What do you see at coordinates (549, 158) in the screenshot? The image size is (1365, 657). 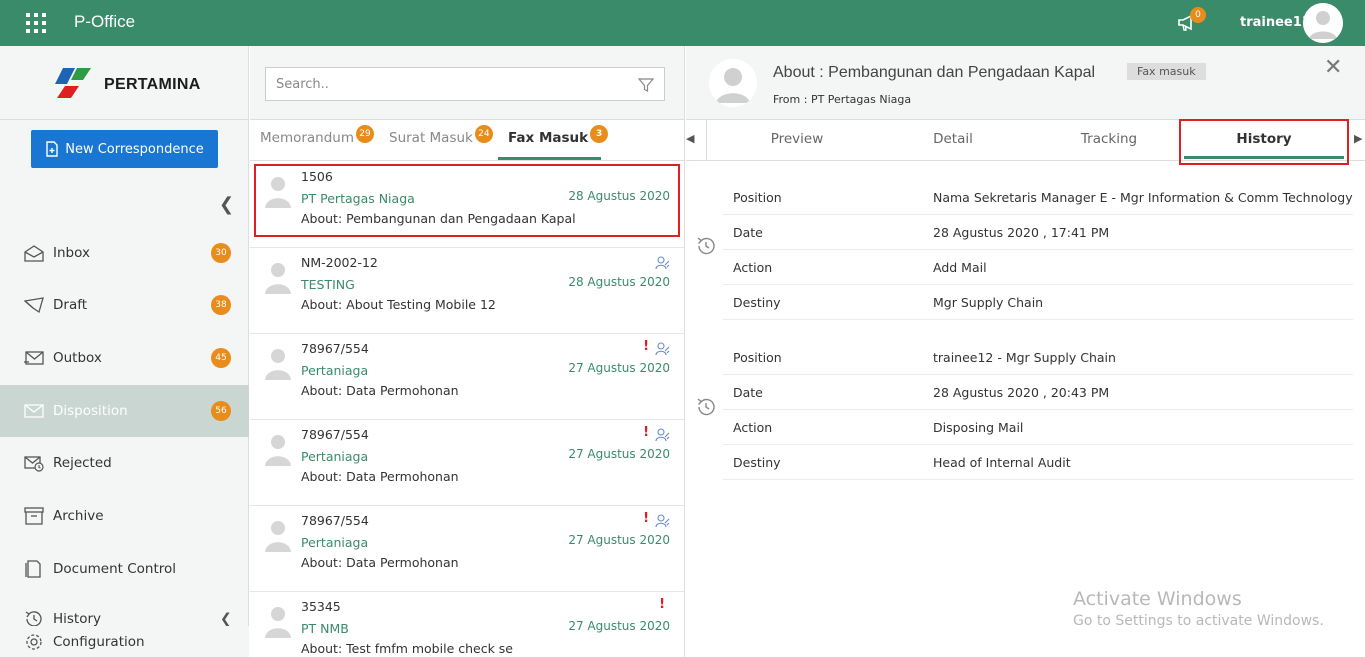 I see `active-tab-indicator` at bounding box center [549, 158].